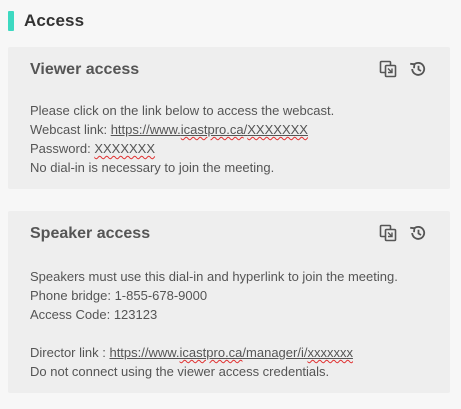 The height and width of the screenshot is (409, 461). What do you see at coordinates (275, 352) in the screenshot?
I see `director-url-path: /manager/i/` at bounding box center [275, 352].